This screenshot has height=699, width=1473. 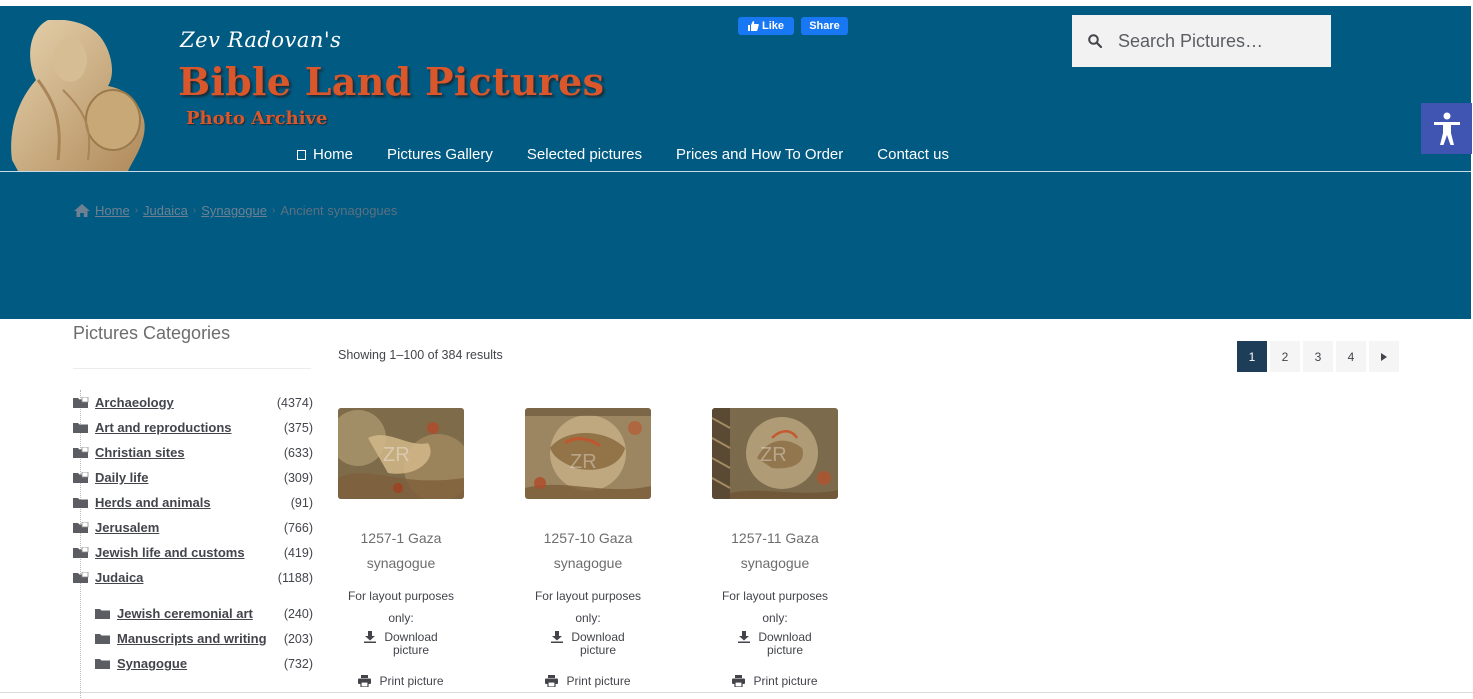 I want to click on category-link: Jewish life and customs, so click(x=189, y=552).